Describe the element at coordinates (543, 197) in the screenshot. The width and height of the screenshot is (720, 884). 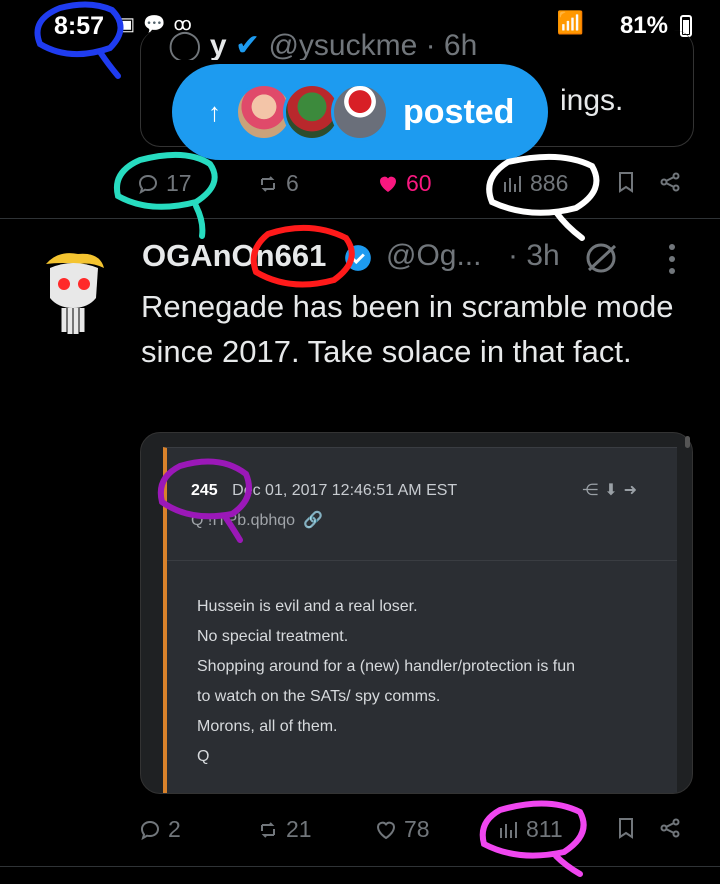
I see `annotation-circle-white` at that location.